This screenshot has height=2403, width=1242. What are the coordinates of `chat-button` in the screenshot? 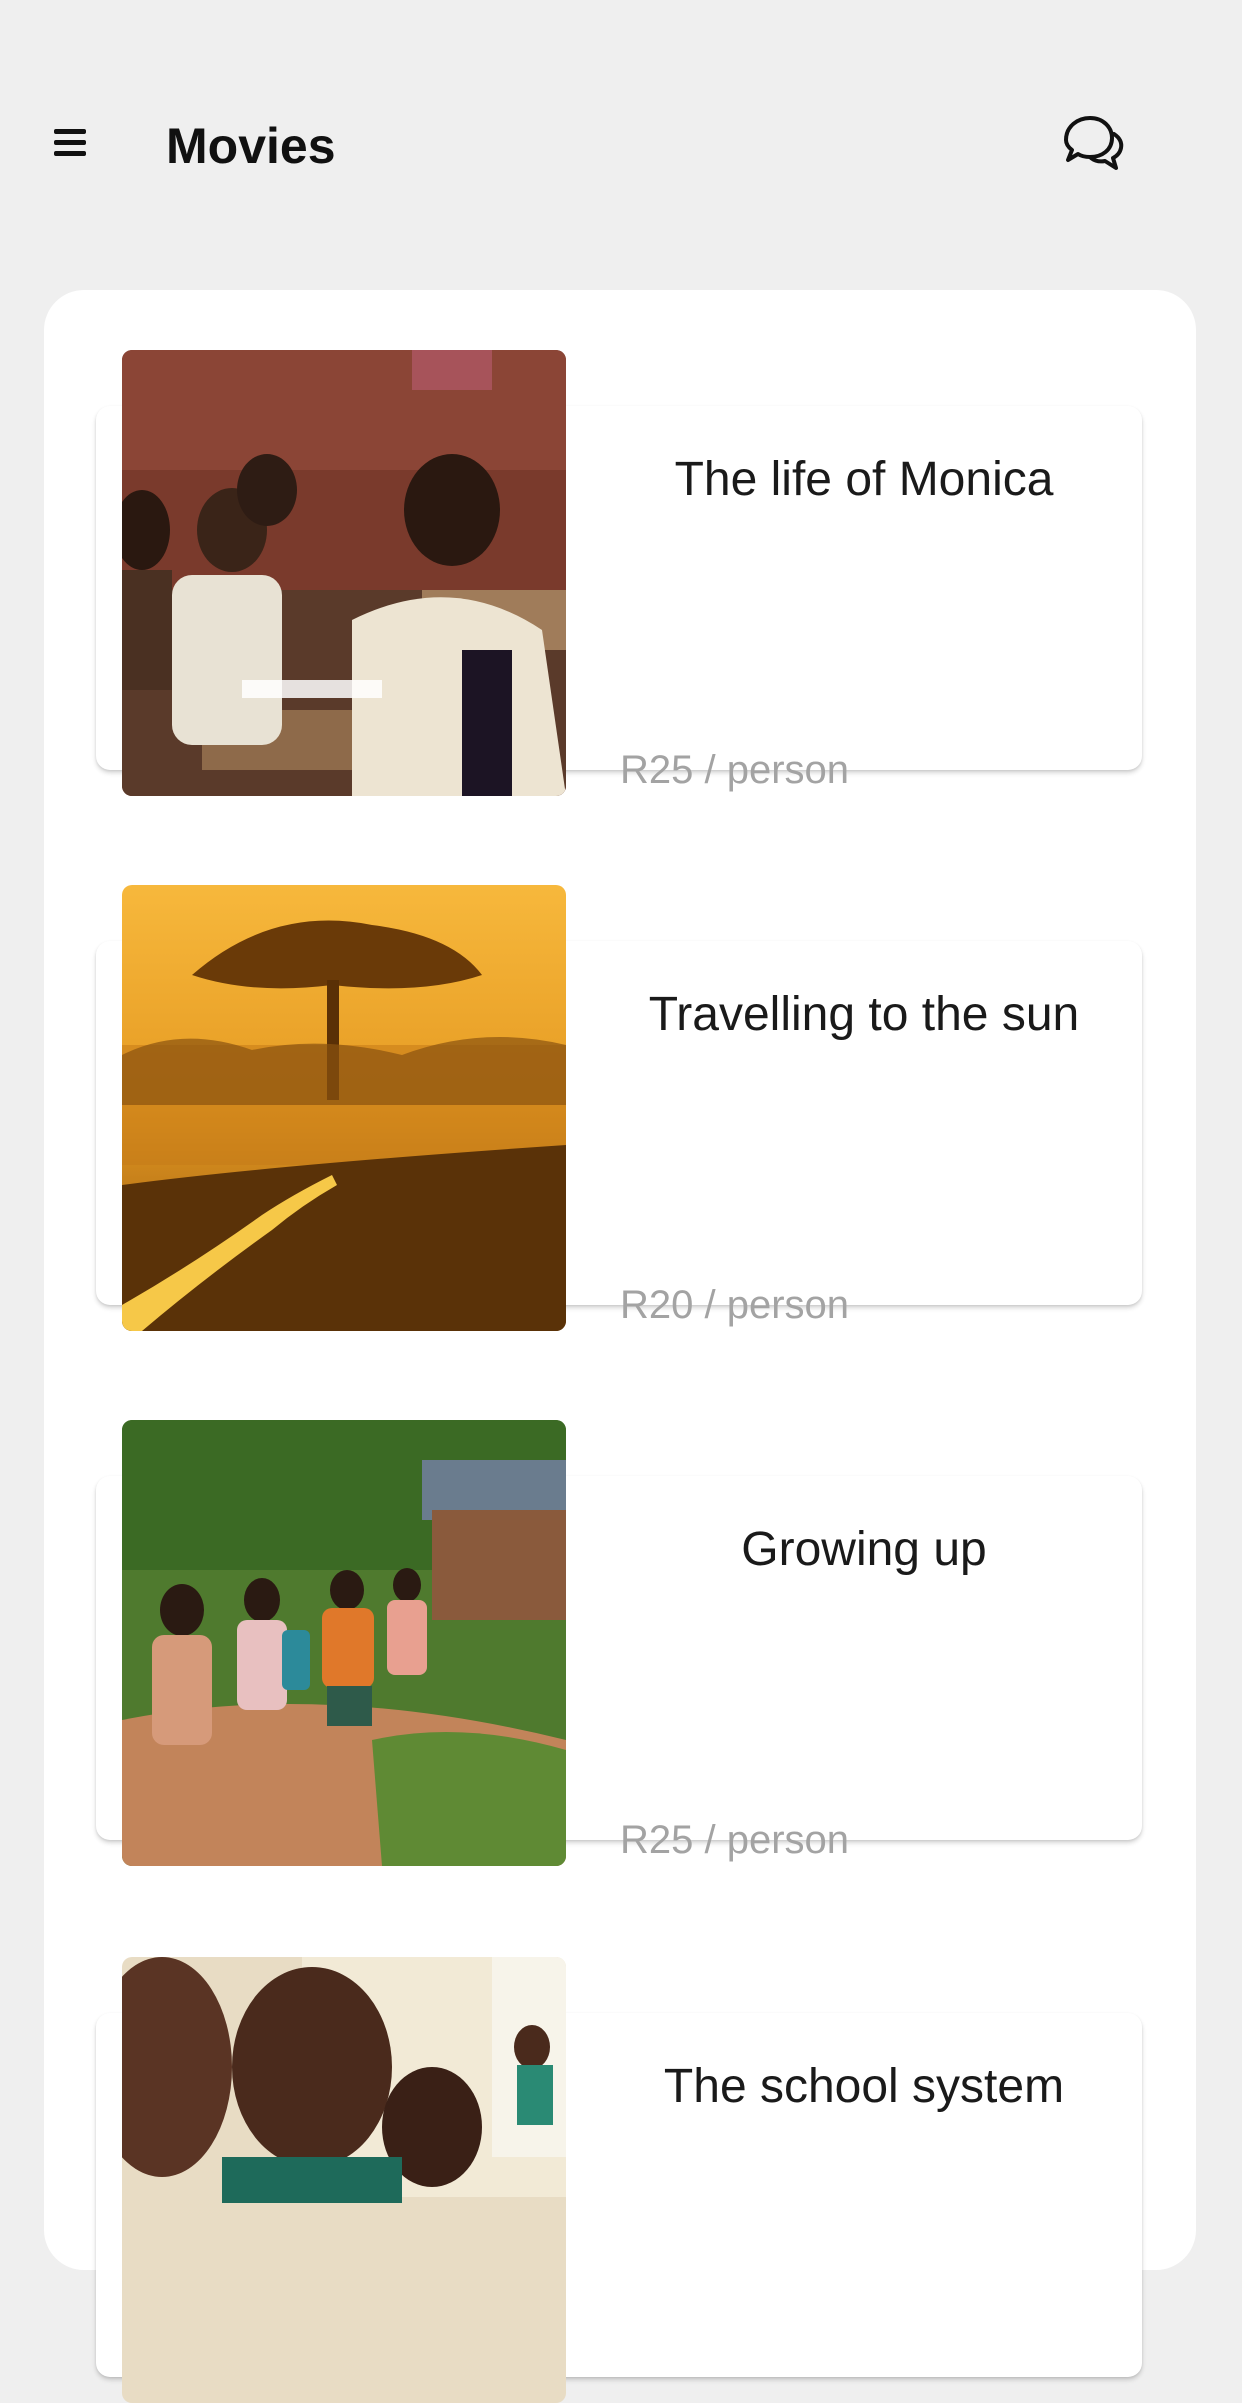 It's located at (1093, 145).